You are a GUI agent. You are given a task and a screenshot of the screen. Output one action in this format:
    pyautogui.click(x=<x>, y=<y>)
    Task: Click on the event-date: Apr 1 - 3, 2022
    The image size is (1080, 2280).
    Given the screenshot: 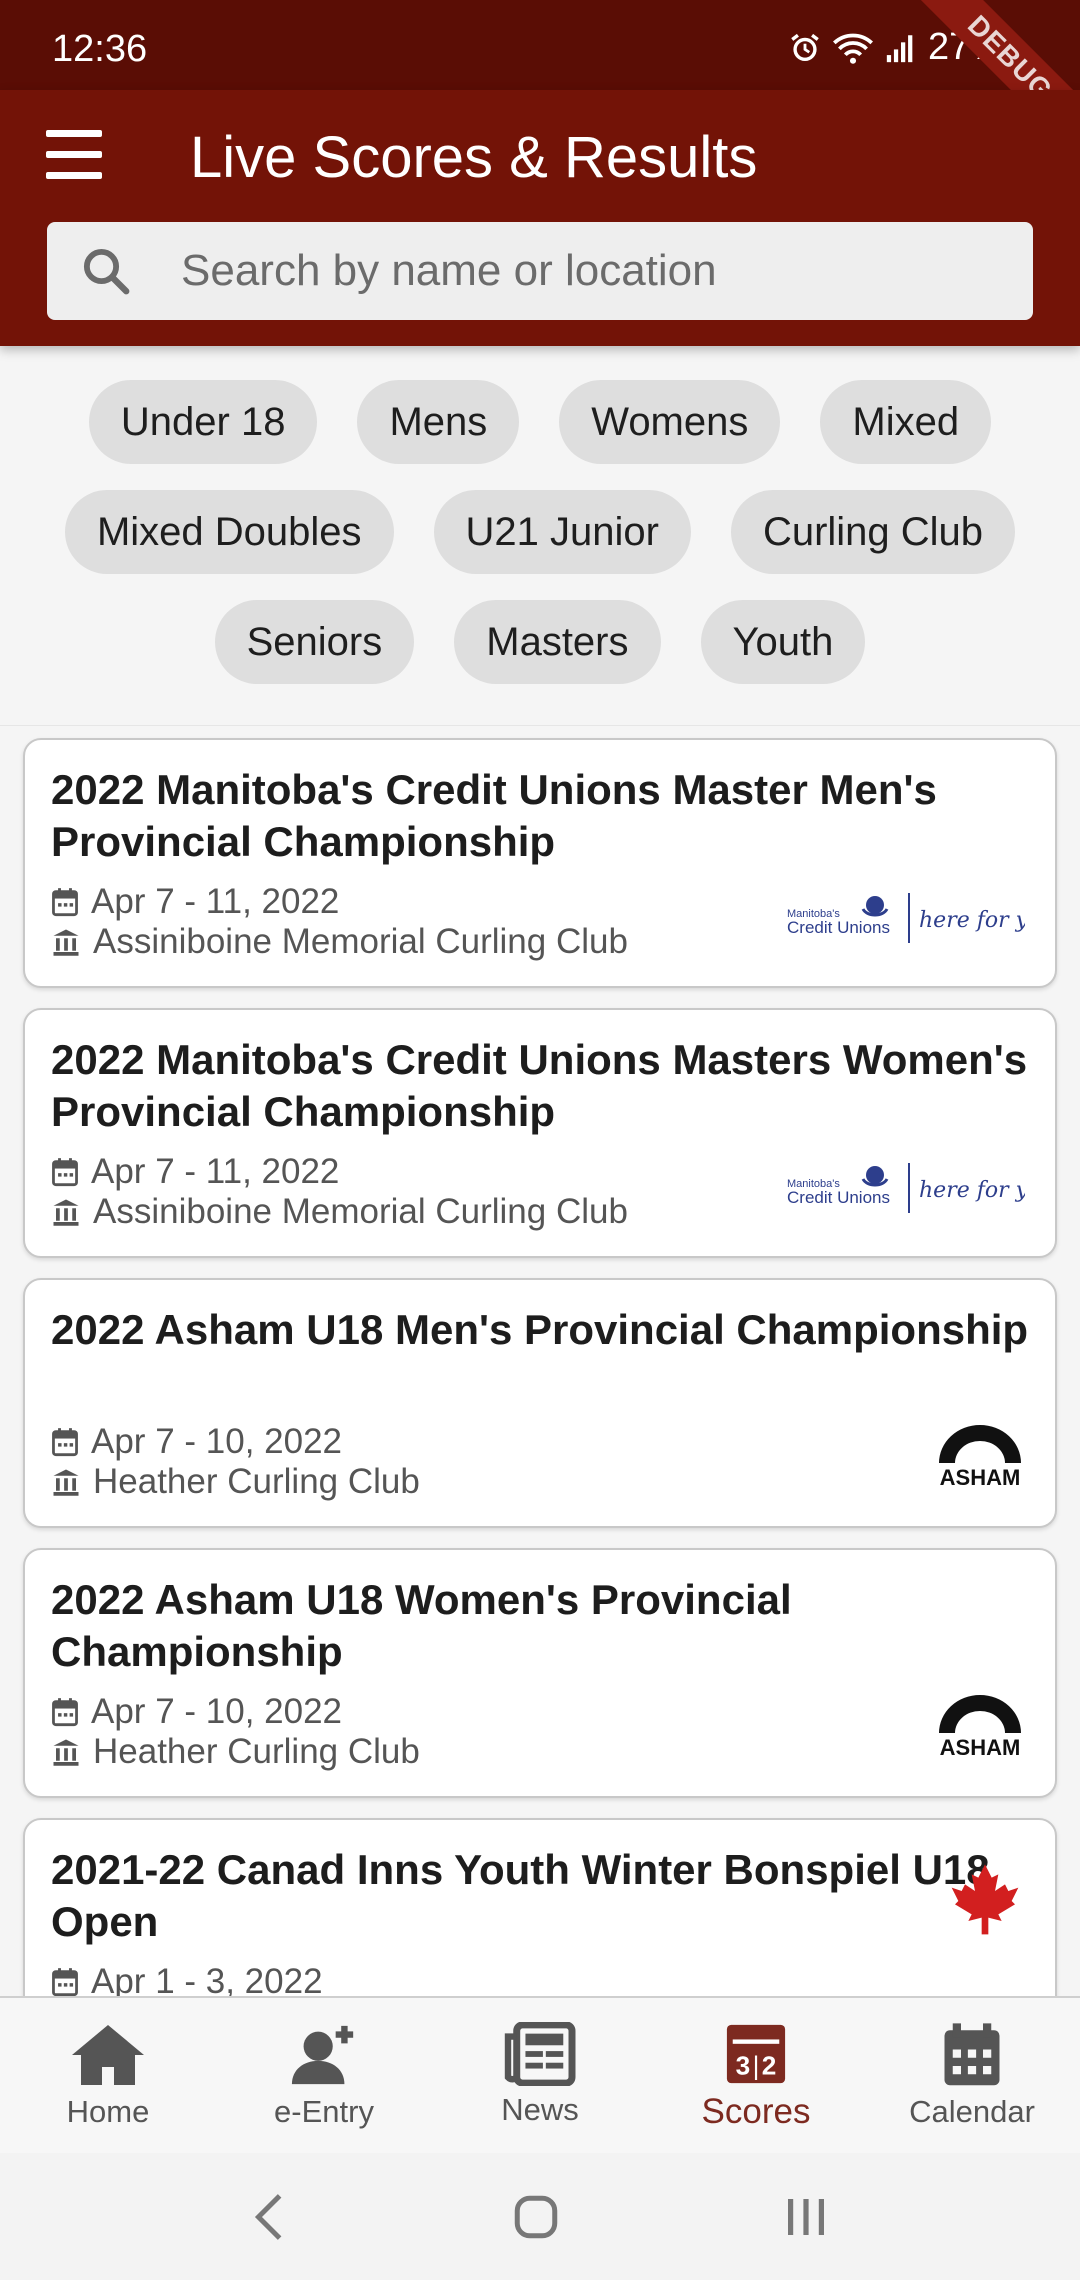 What is the action you would take?
    pyautogui.click(x=207, y=1979)
    